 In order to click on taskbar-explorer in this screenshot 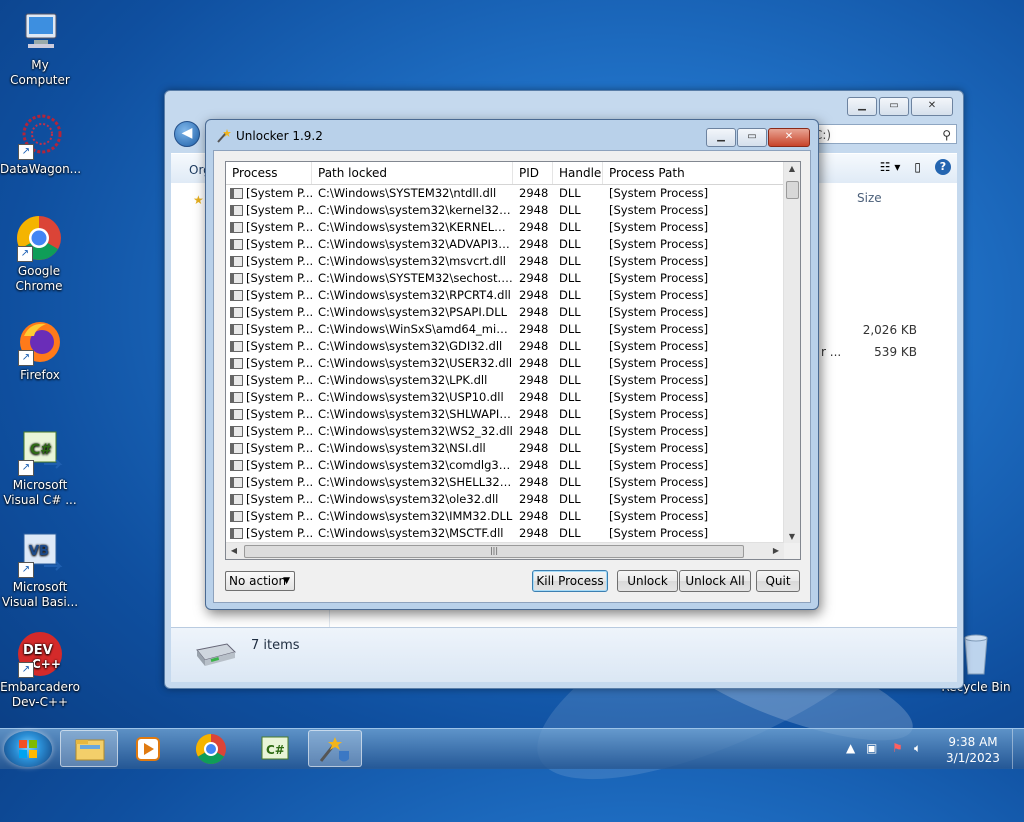, I will do `click(89, 748)`.